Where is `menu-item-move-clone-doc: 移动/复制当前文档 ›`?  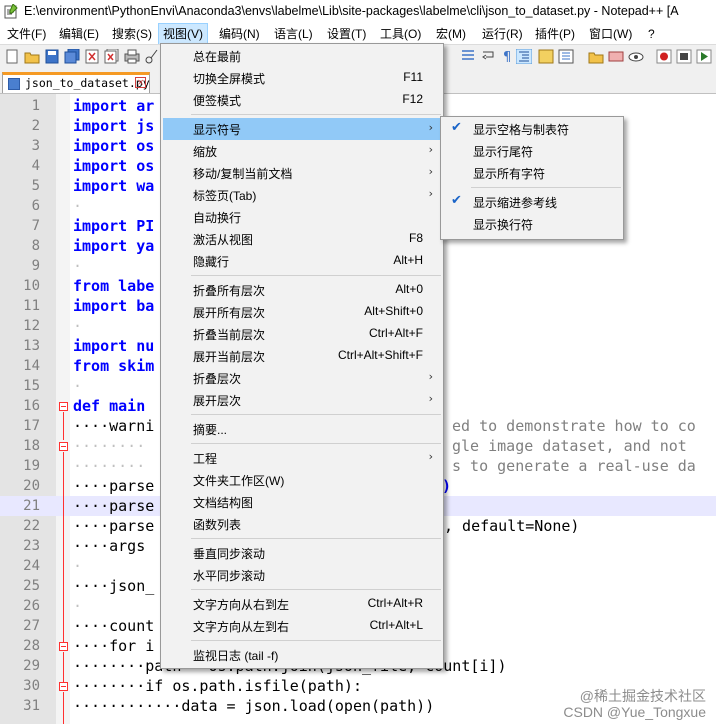 menu-item-move-clone-doc: 移动/复制当前文档 › is located at coordinates (302, 173).